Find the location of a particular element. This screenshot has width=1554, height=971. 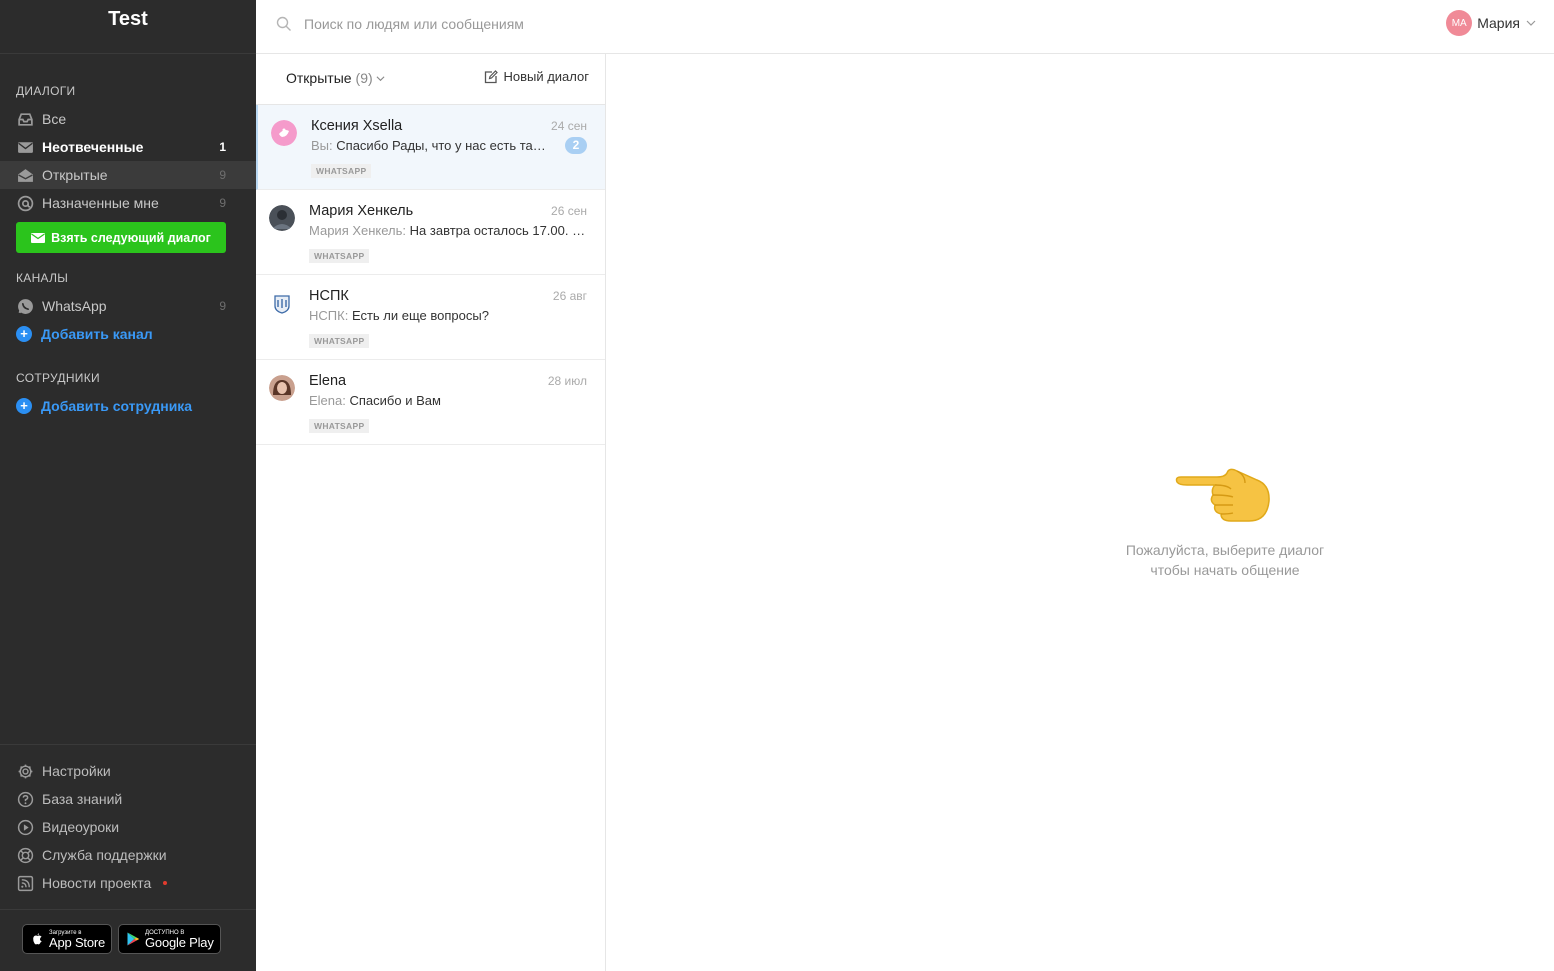

conversation-preview: Elena: Спасибо и Вам is located at coordinates (434, 400).